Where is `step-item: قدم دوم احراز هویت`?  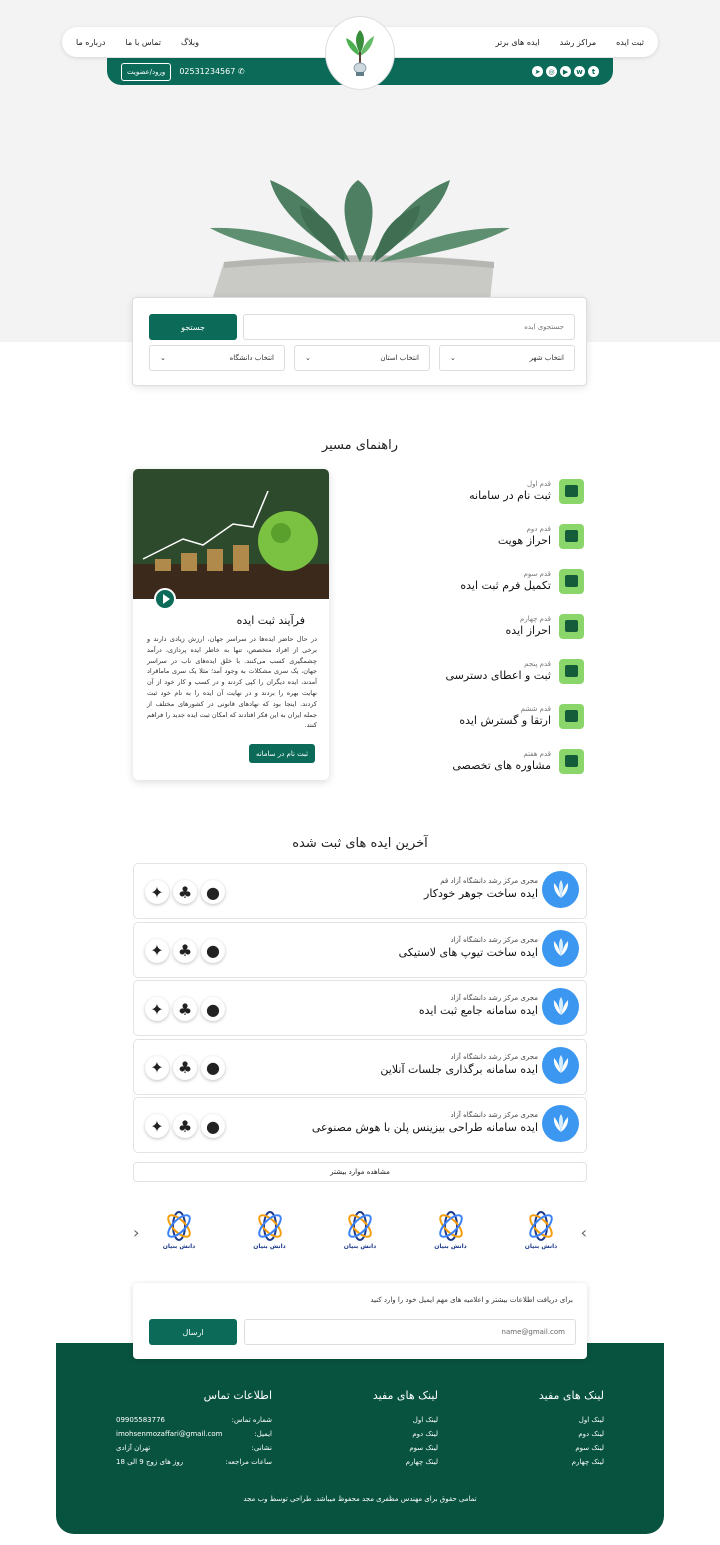
step-item: قدم دوم احراز هویت is located at coordinates (484, 536).